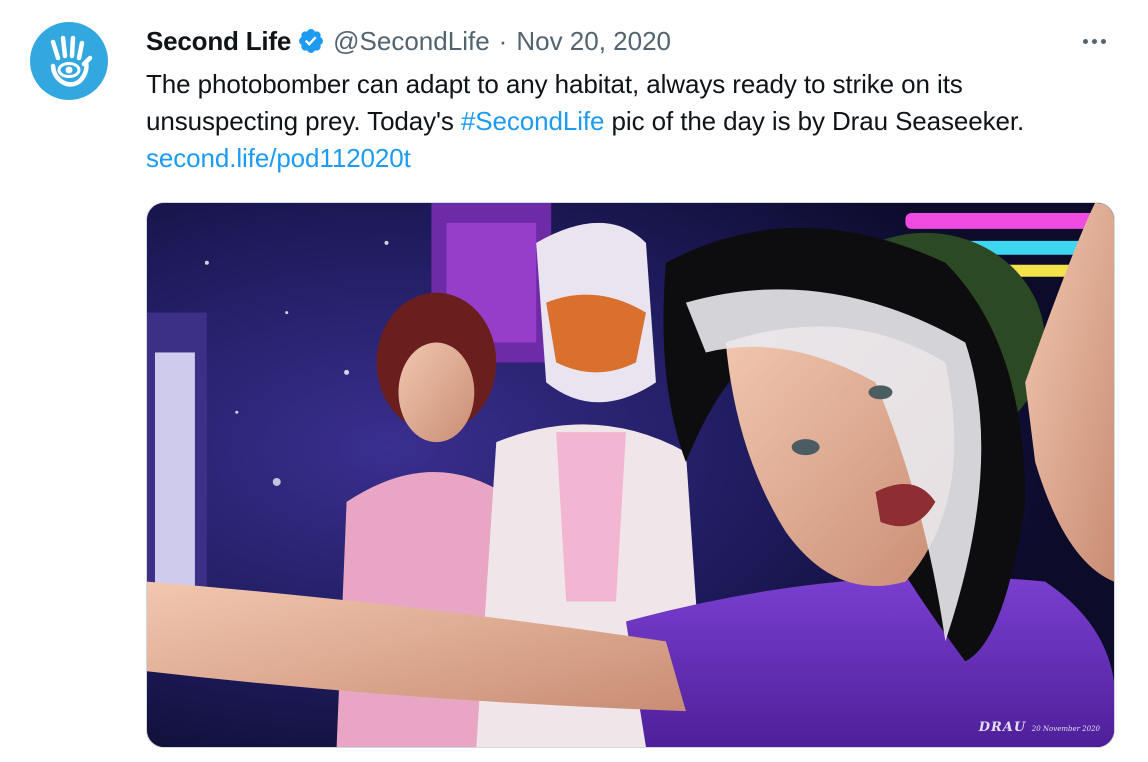  I want to click on more-options-icon, so click(1094, 41).